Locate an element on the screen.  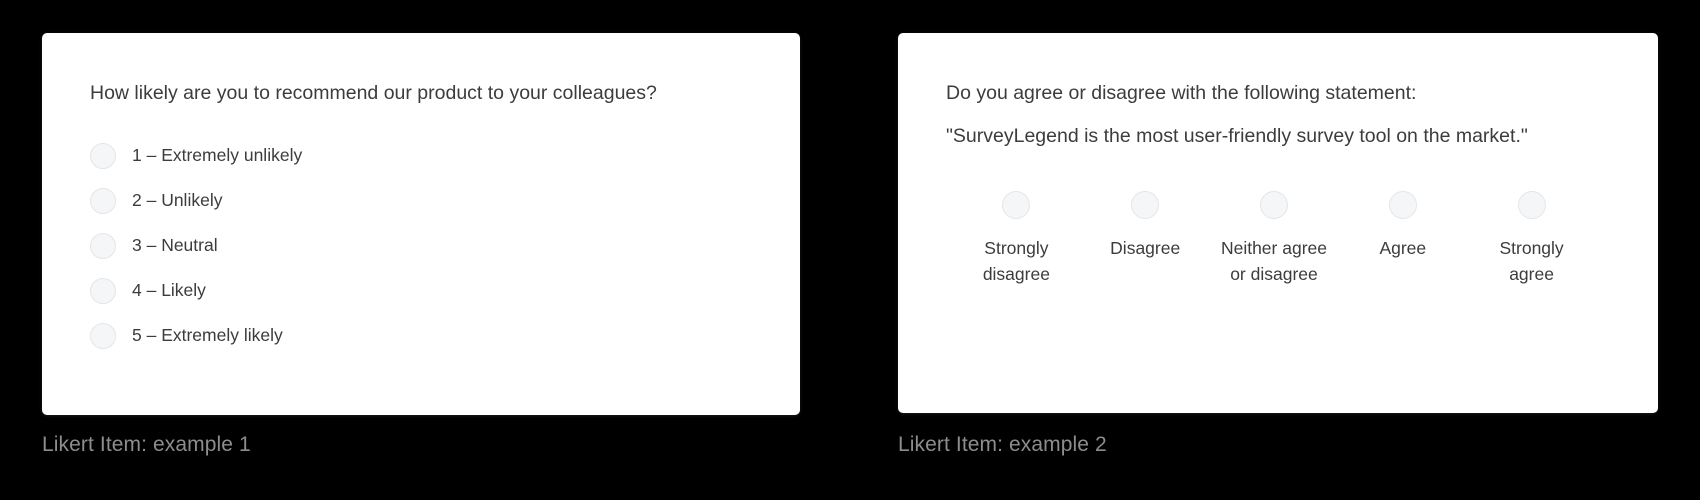
likert-option-1: 1 – Extremely unlikely is located at coordinates (445, 156).